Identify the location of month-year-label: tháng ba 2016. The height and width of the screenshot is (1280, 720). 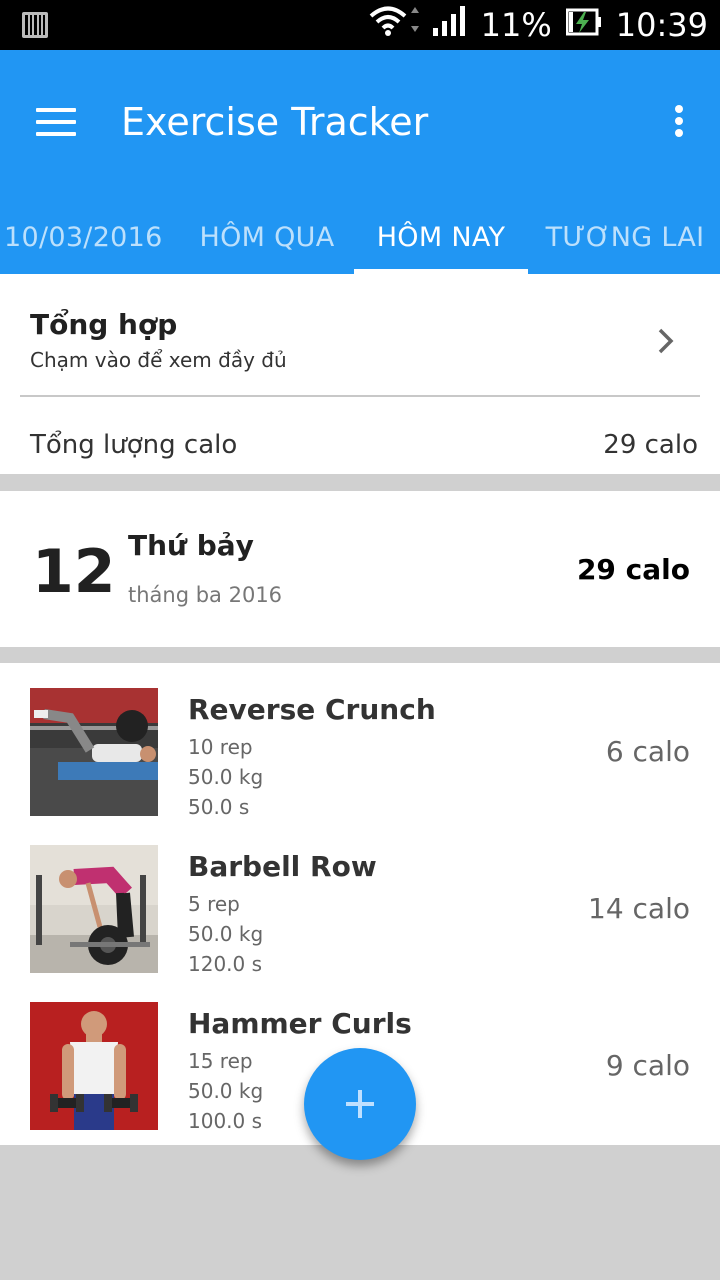
(205, 595).